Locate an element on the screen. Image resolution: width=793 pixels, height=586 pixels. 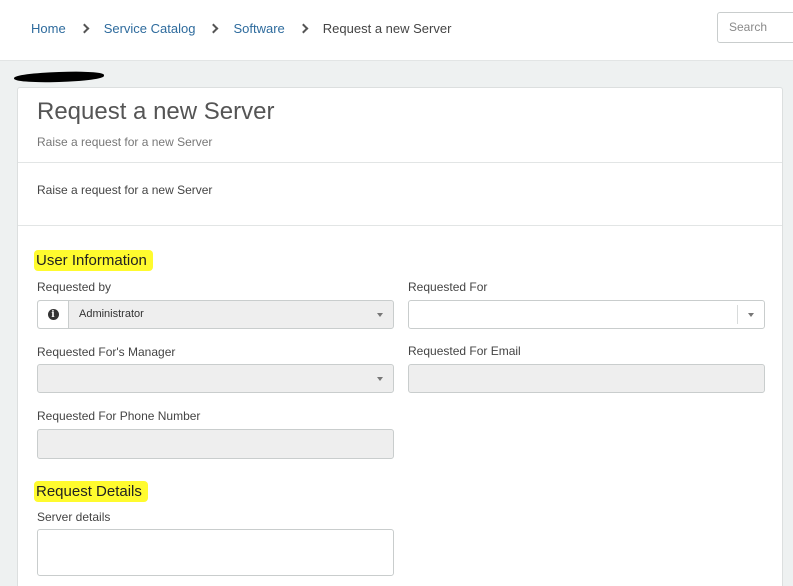
section-title-request-details-text: Request Details is located at coordinates (91, 491).